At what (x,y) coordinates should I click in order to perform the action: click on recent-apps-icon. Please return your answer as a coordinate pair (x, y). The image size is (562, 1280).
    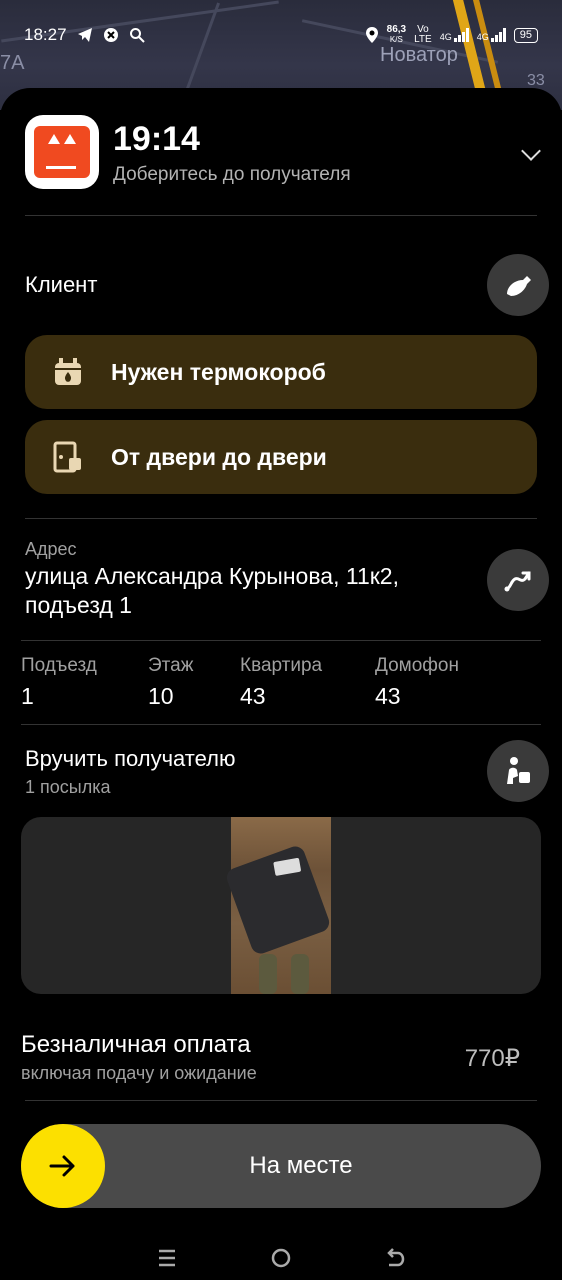
    Looking at the image, I should click on (167, 1258).